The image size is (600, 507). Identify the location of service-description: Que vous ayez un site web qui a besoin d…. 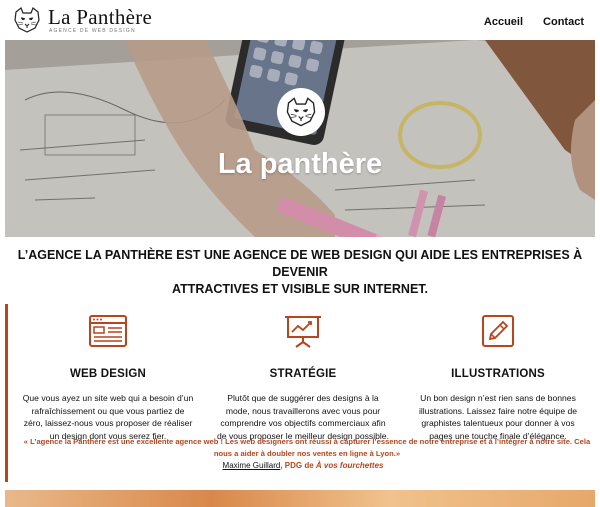
(108, 417).